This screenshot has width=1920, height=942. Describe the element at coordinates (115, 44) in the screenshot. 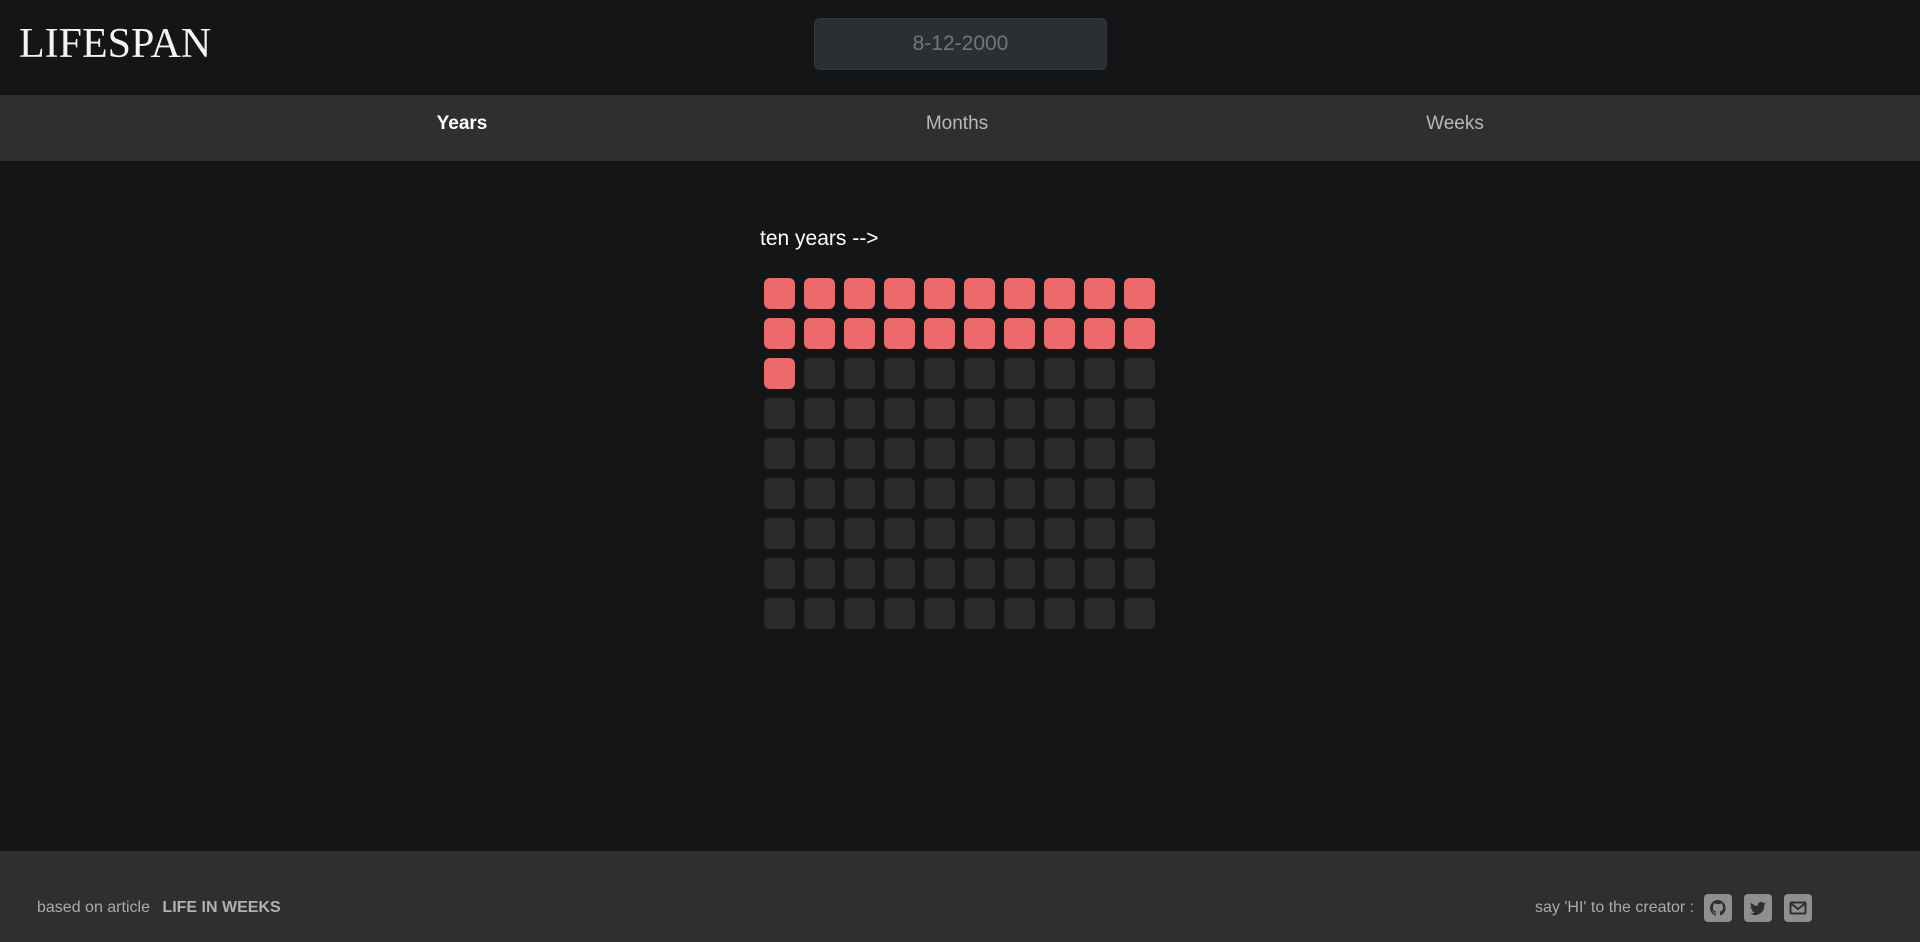

I see `logo: LIFESPAN` at that location.